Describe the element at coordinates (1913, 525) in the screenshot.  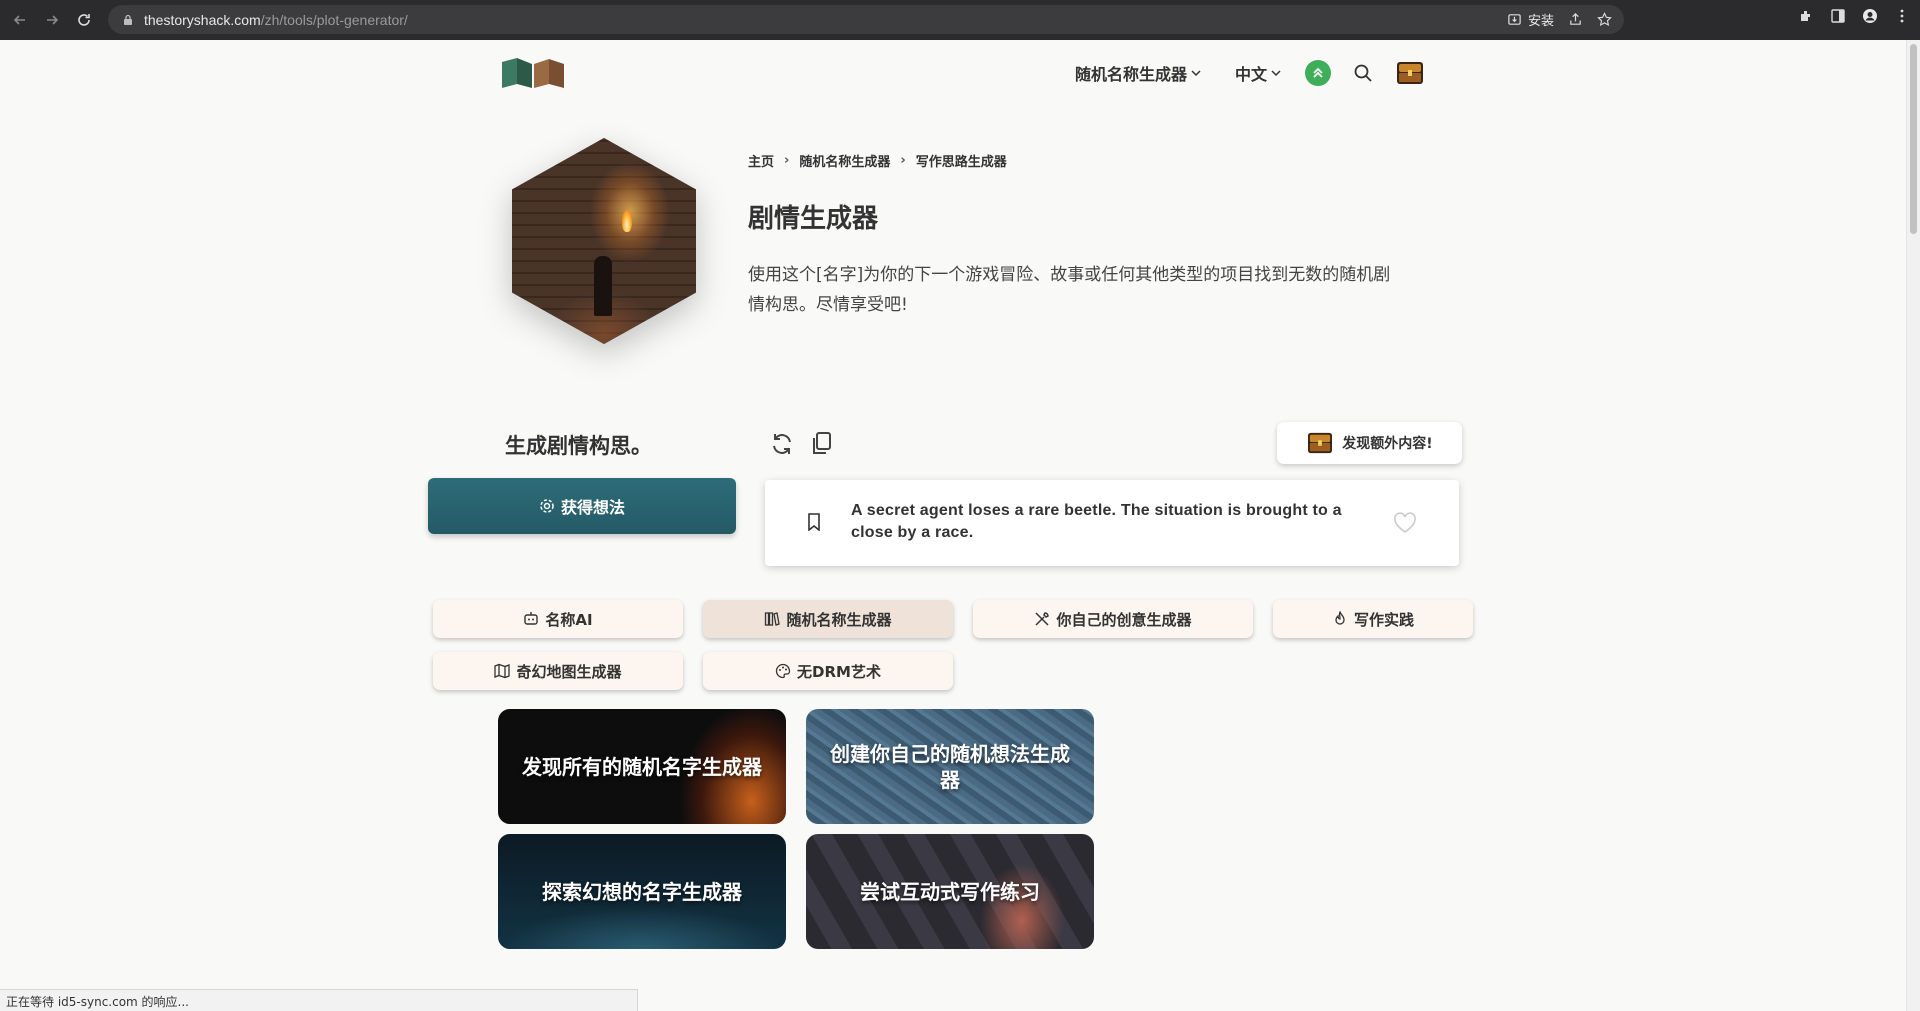
I see `page-scrollbar` at that location.